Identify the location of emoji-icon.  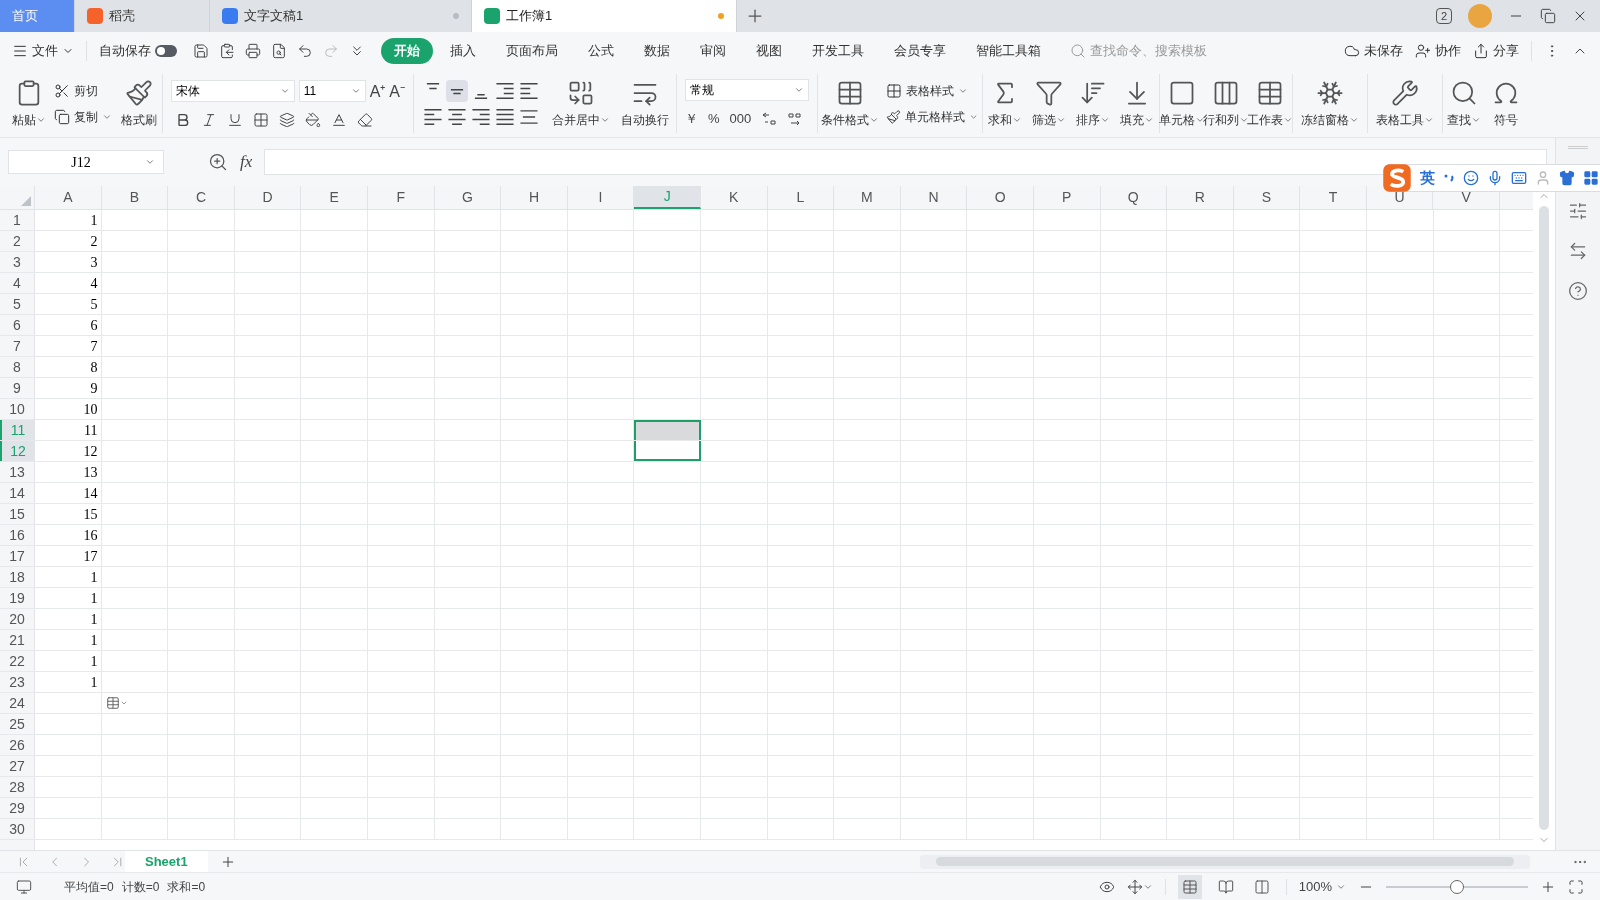
(1471, 178).